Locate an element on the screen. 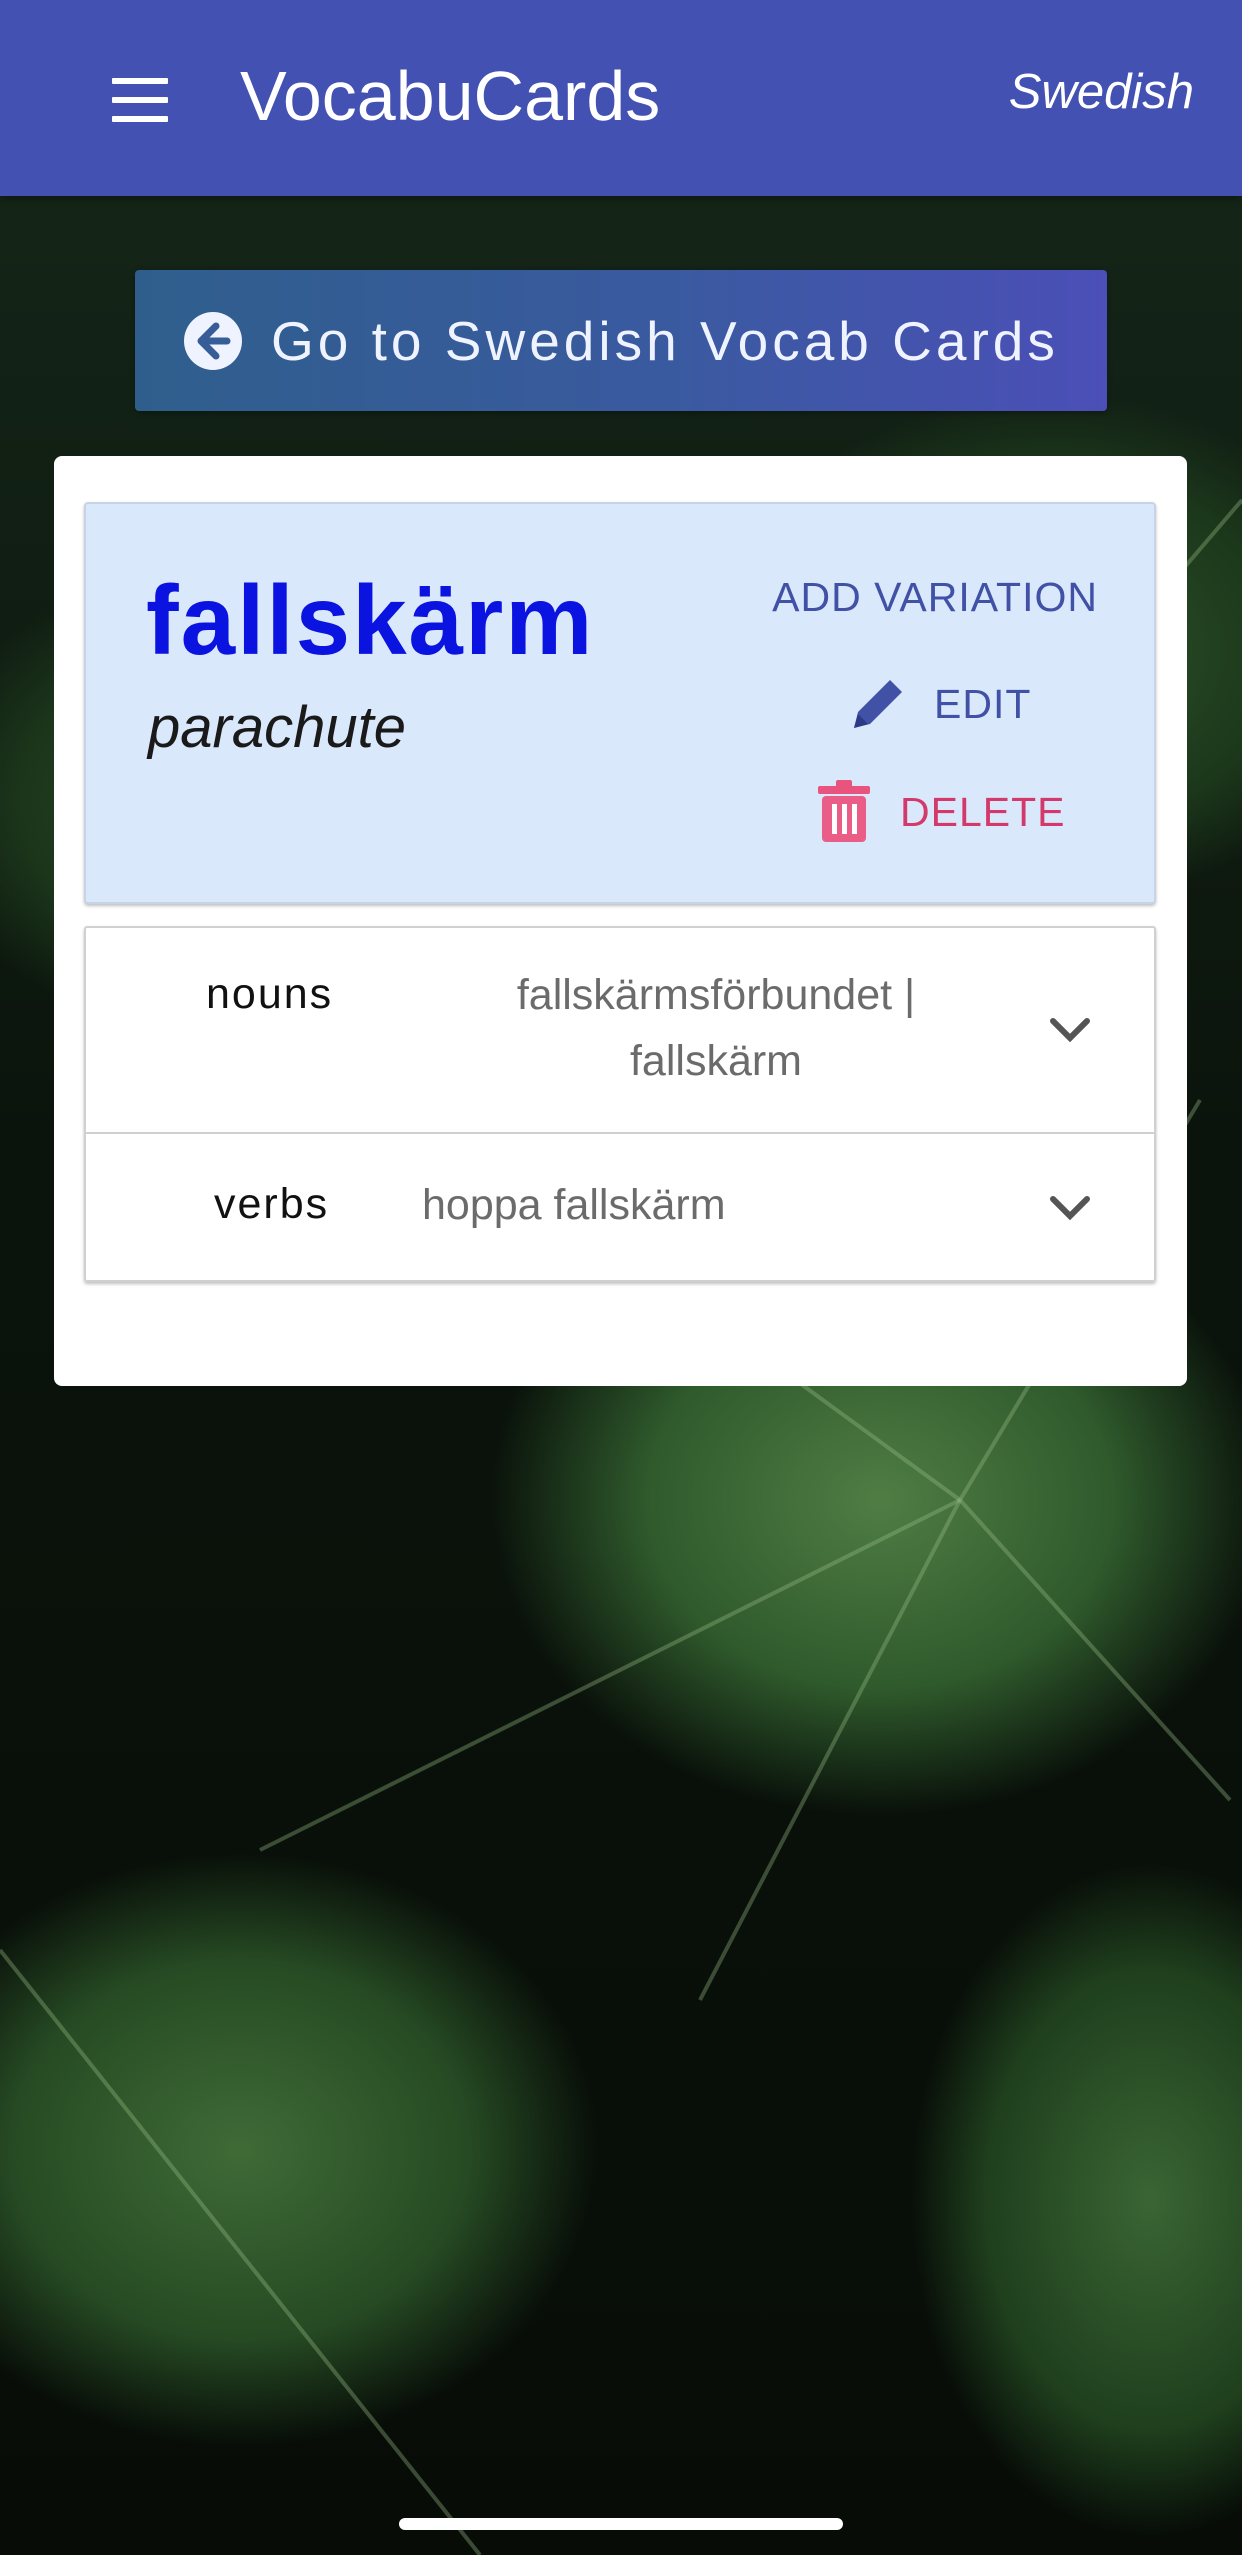 Image resolution: width=1242 pixels, height=2555 pixels. variation-row-nouns: nouns fallskärmsförbundet | fallskärm is located at coordinates (620, 1030).